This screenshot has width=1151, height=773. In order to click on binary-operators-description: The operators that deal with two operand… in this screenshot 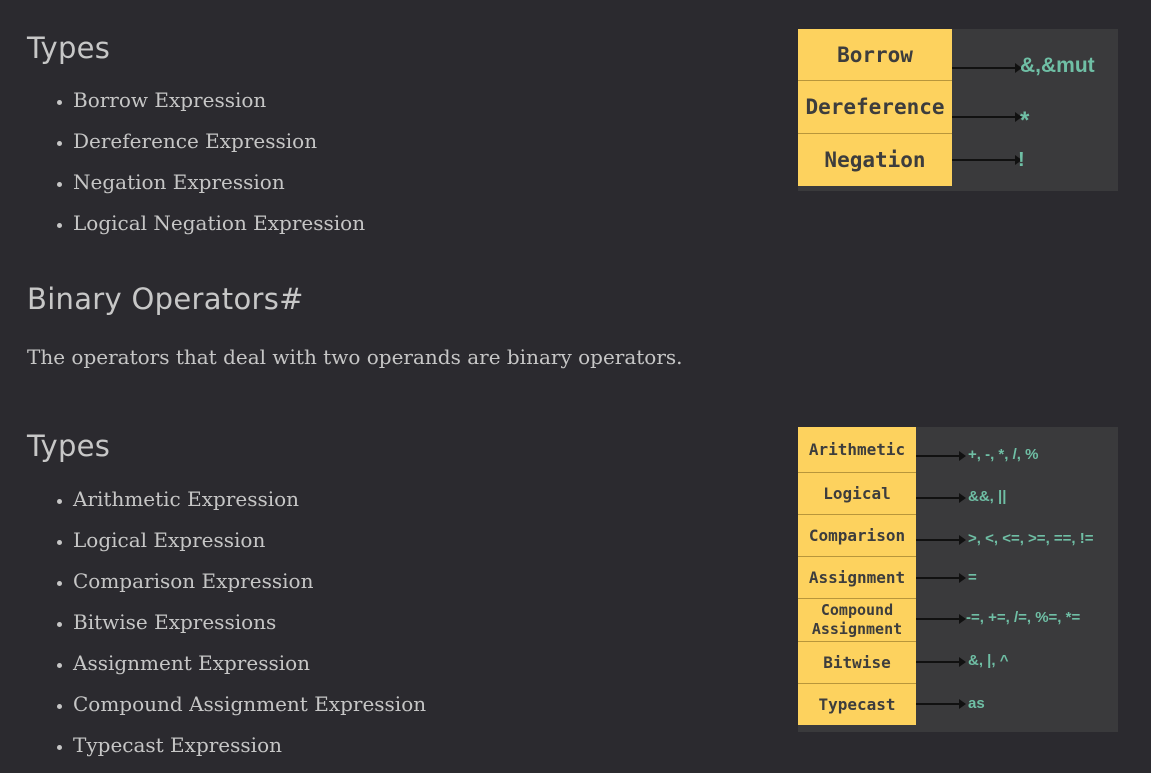, I will do `click(355, 357)`.